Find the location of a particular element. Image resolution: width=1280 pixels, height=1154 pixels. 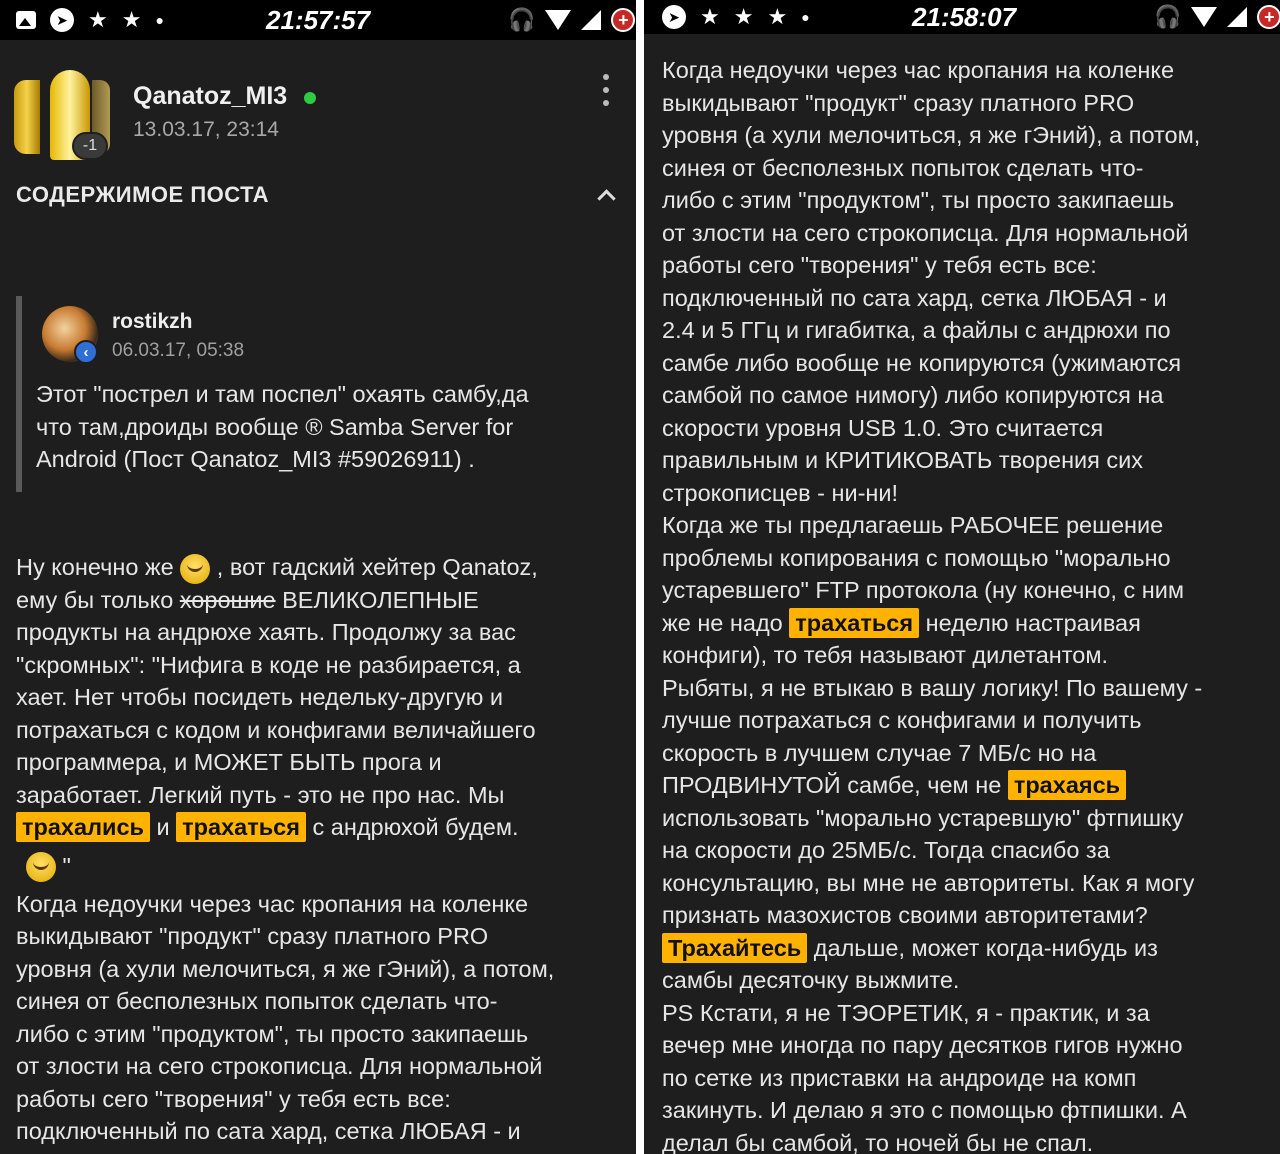

highlight: трахаясь is located at coordinates (1067, 785).